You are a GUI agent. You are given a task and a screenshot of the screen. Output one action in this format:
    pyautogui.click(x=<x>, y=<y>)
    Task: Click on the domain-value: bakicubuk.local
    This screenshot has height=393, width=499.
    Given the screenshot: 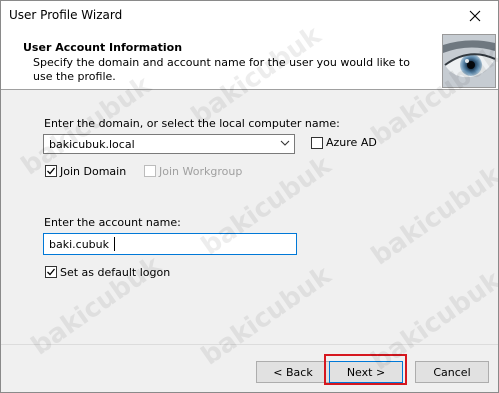 What is the action you would take?
    pyautogui.click(x=92, y=144)
    